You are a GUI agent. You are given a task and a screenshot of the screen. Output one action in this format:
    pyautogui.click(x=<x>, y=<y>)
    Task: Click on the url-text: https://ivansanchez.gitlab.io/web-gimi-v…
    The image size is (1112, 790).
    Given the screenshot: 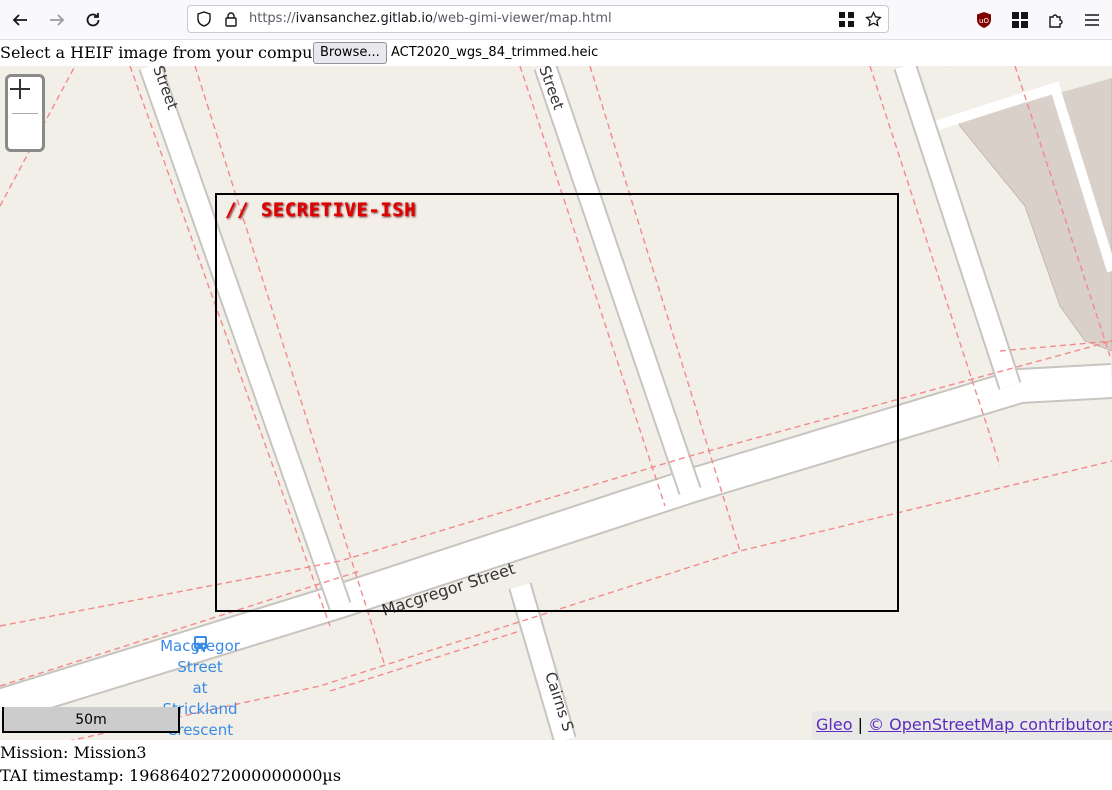 What is the action you would take?
    pyautogui.click(x=430, y=18)
    